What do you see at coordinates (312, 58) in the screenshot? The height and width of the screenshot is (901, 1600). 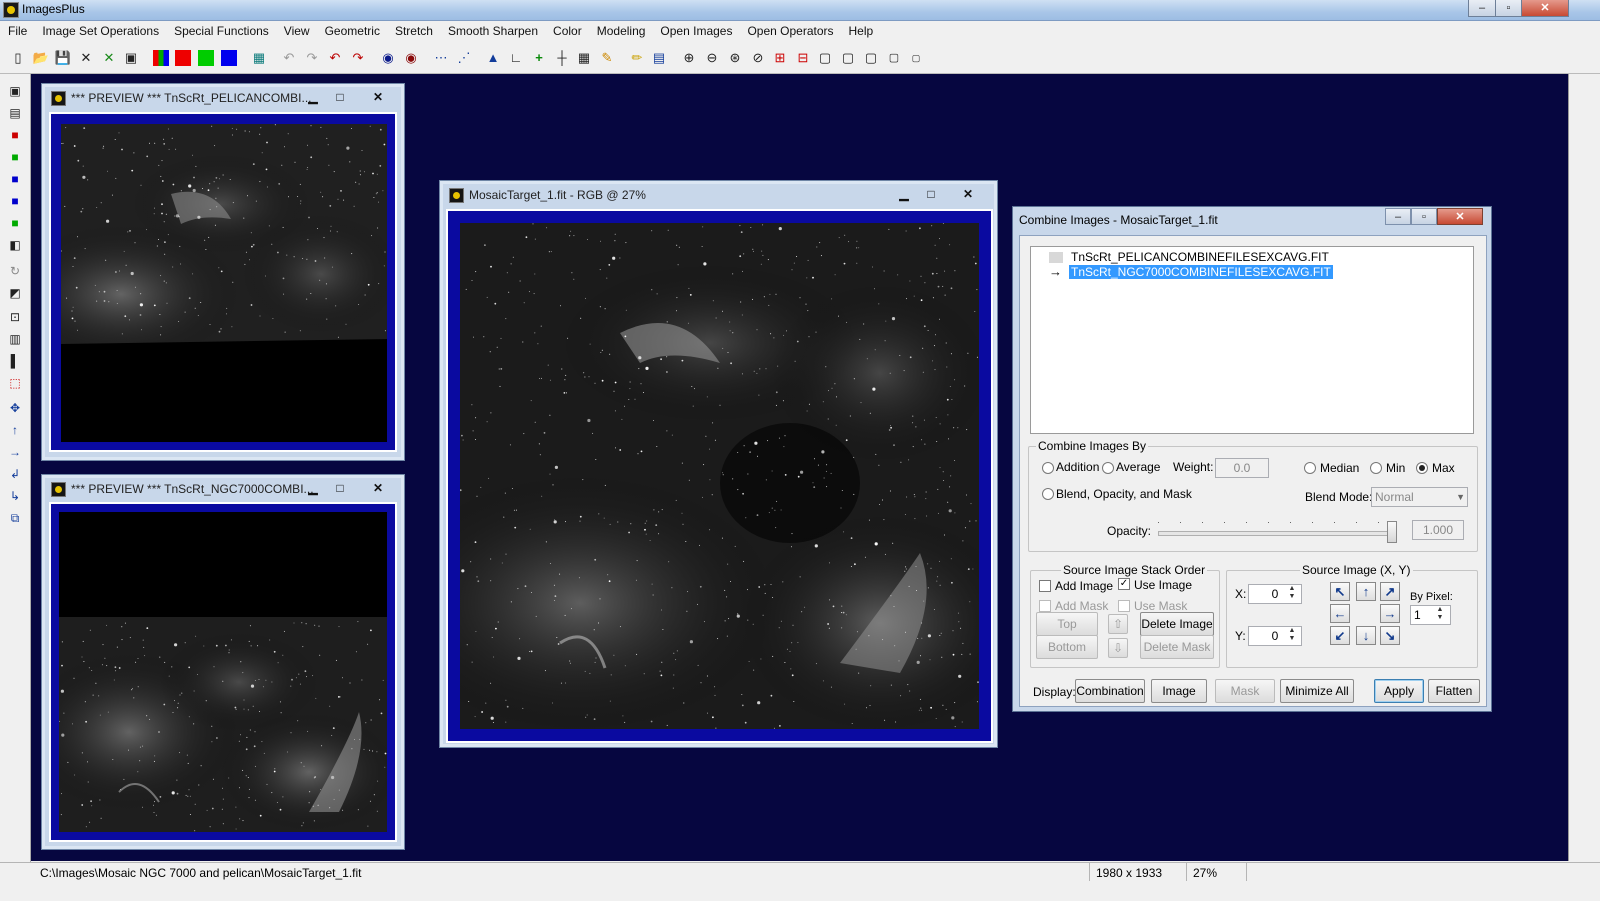 I see `redo-disabled-icon: ↷` at bounding box center [312, 58].